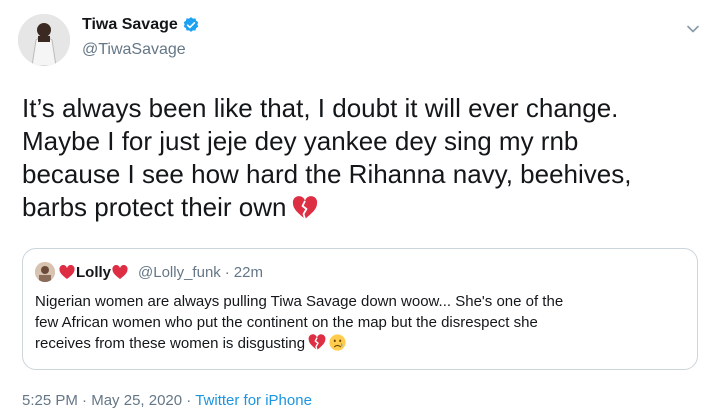  What do you see at coordinates (50, 400) in the screenshot?
I see `tweet-time: 5:25 PM` at bounding box center [50, 400].